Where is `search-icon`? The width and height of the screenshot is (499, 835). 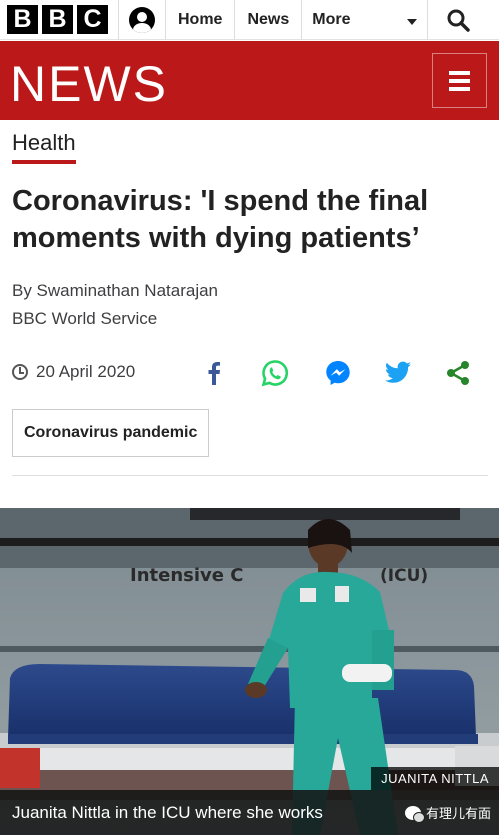 search-icon is located at coordinates (458, 20).